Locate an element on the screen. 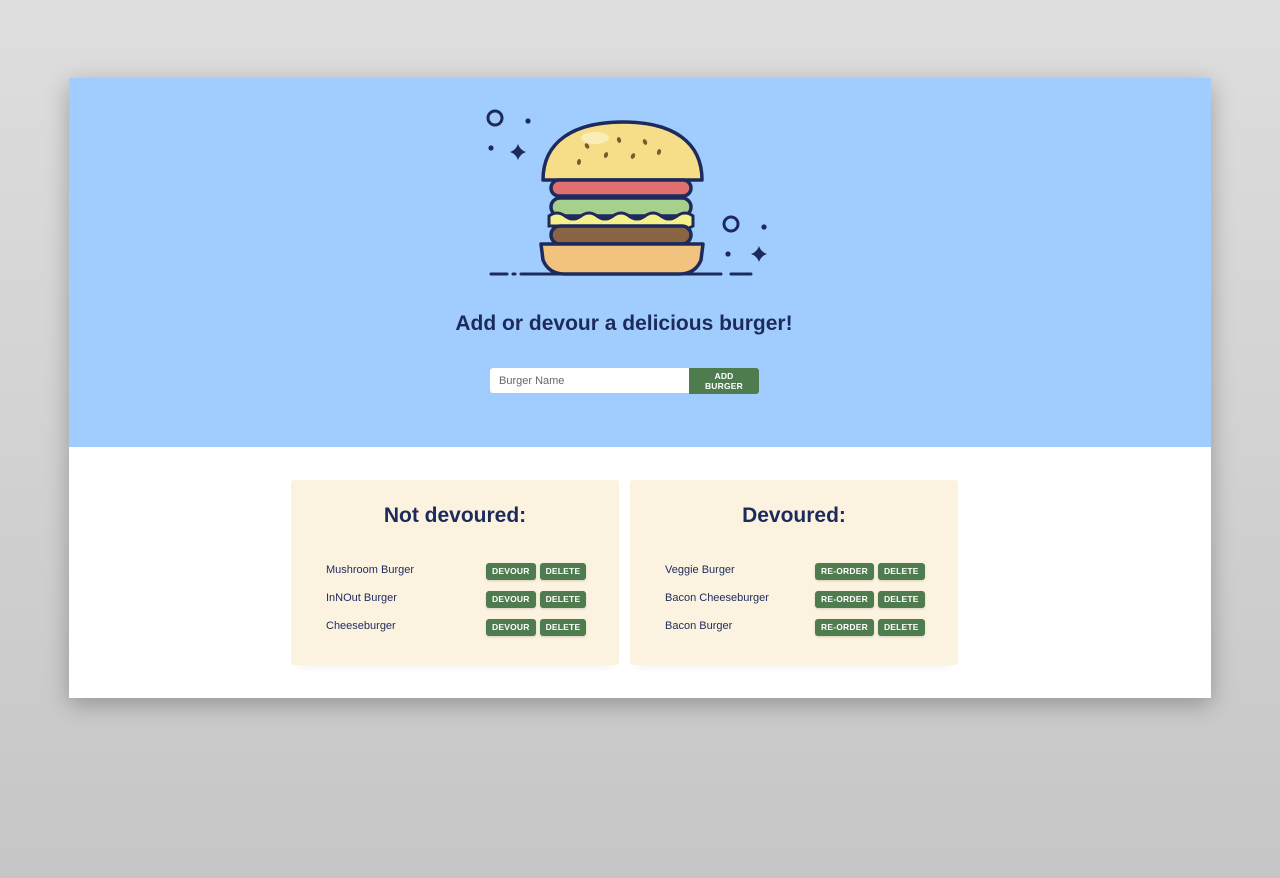 This screenshot has width=1280, height=878. list-item: InNOut Burger DEVOUR DELETE is located at coordinates (456, 603).